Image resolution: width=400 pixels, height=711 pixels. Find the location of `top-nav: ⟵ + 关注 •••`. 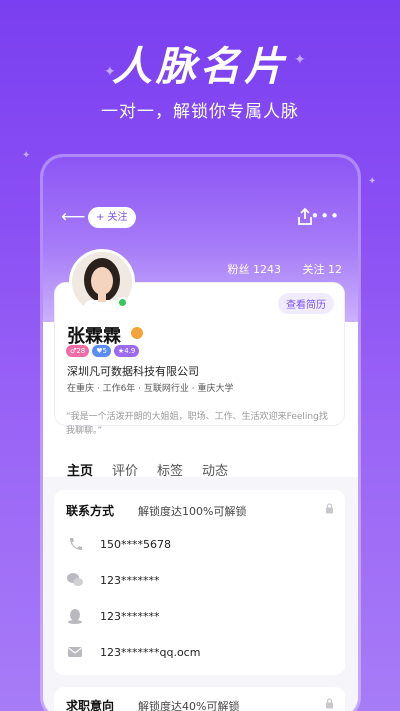

top-nav: ⟵ + 关注 ••• is located at coordinates (200, 218).